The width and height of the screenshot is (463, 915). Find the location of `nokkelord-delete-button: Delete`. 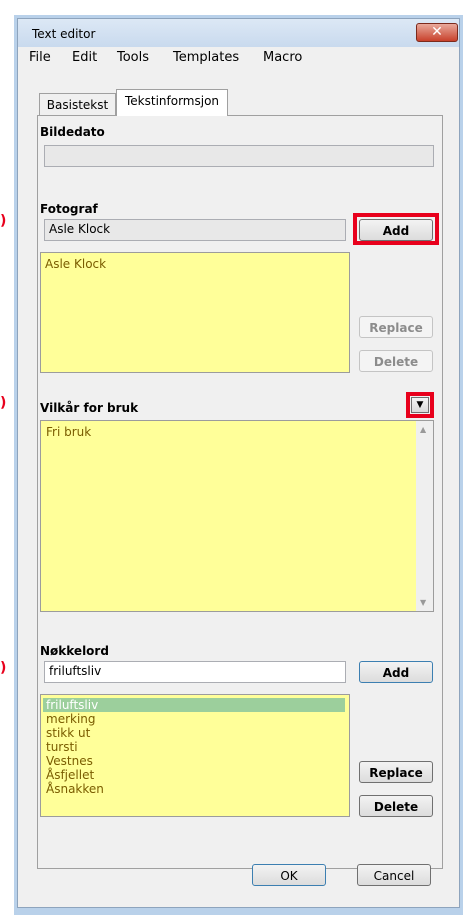

nokkelord-delete-button: Delete is located at coordinates (396, 806).